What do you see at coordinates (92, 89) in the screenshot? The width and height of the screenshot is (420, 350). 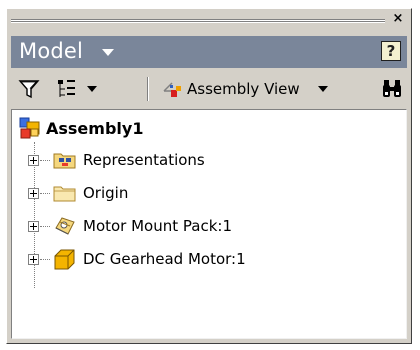 I see `structure-chevron-down-icon` at bounding box center [92, 89].